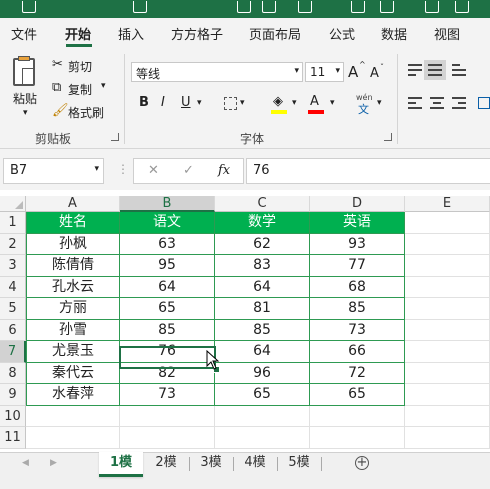 The height and width of the screenshot is (489, 490). Describe the element at coordinates (368, 171) in the screenshot. I see `formula-input: 76` at that location.